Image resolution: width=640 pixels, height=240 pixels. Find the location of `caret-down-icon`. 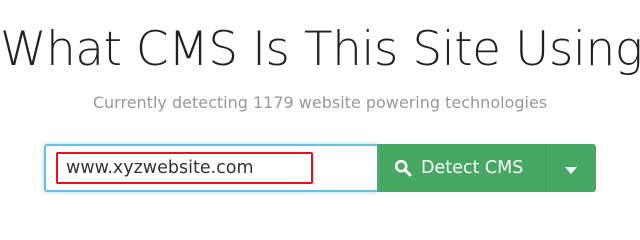

caret-down-icon is located at coordinates (571, 168).